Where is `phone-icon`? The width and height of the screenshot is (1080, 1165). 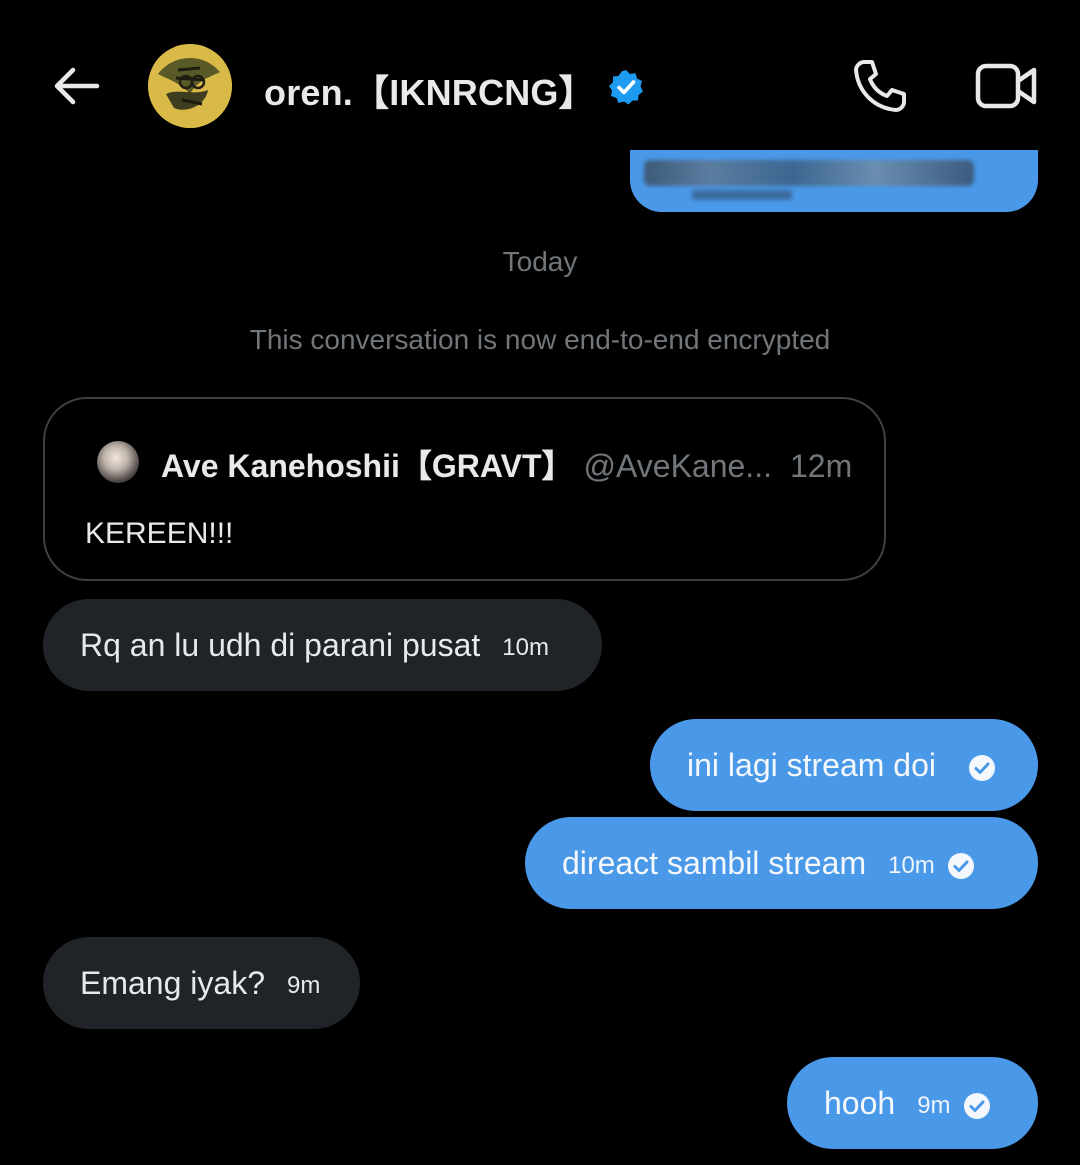 phone-icon is located at coordinates (880, 86).